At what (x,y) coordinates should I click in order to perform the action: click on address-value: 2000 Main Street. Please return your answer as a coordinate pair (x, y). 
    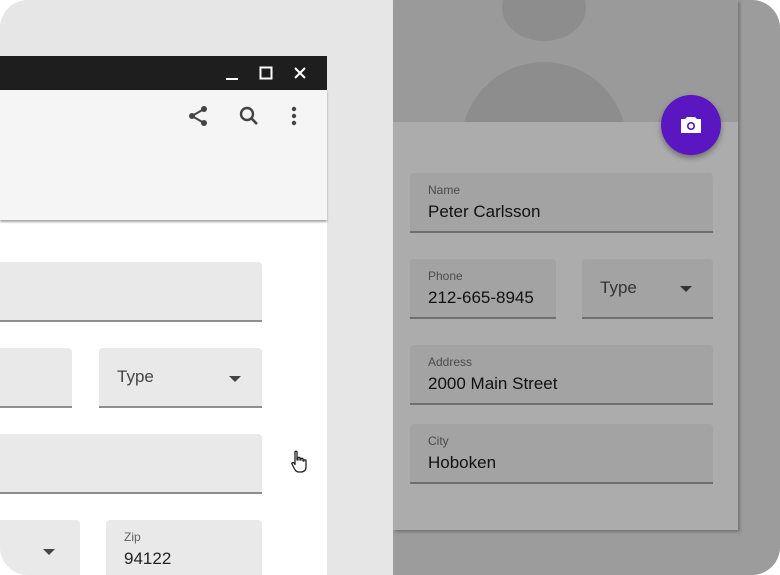
    Looking at the image, I should click on (493, 383).